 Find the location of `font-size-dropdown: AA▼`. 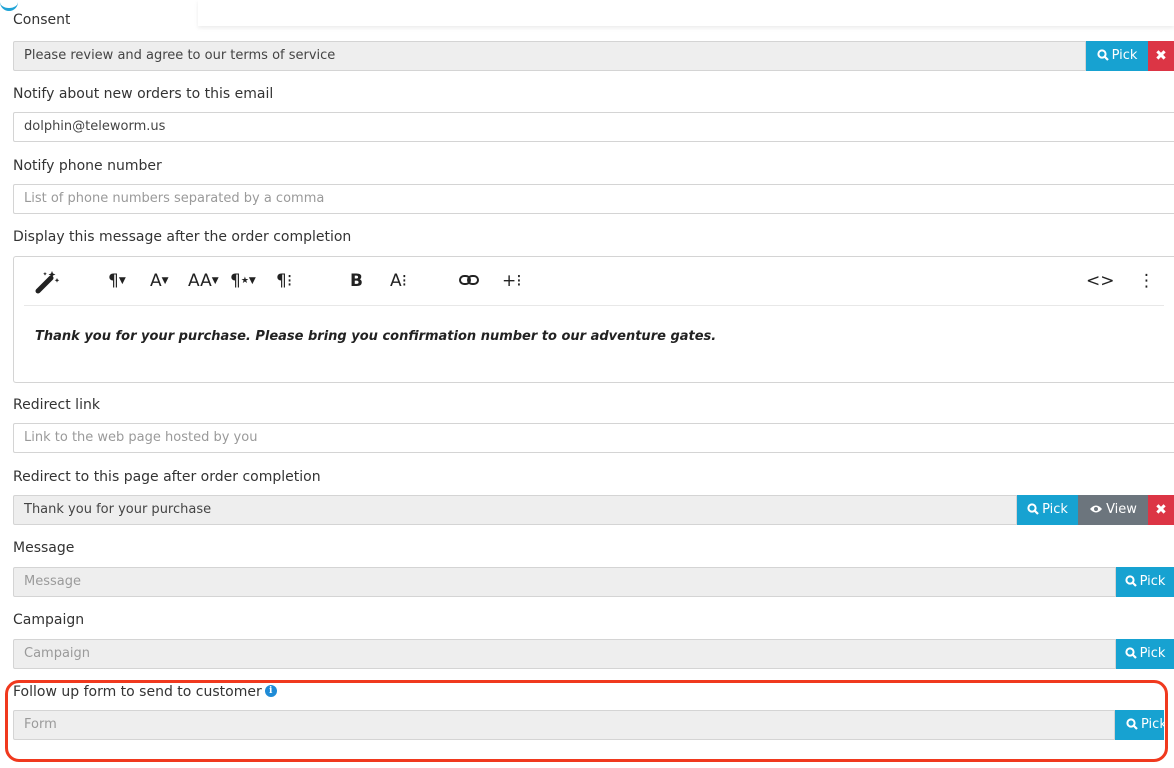

font-size-dropdown: AA▼ is located at coordinates (203, 281).